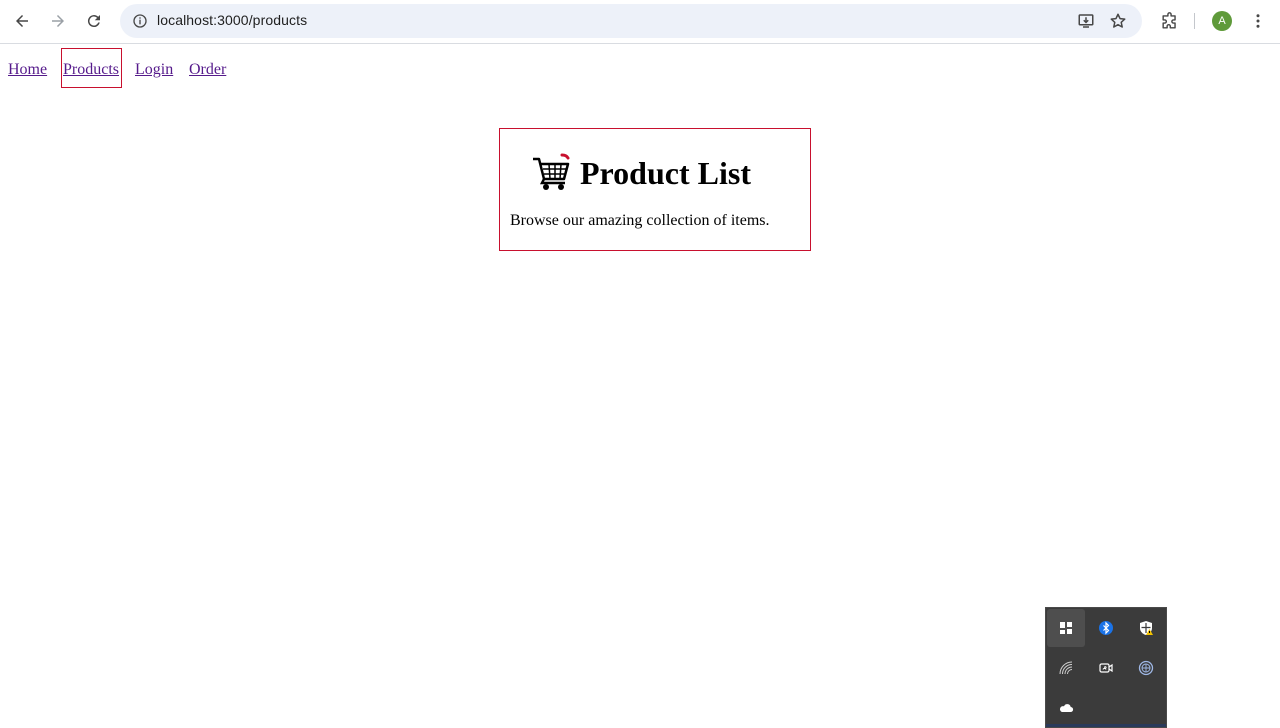 The height and width of the screenshot is (728, 1280). What do you see at coordinates (1194, 21) in the screenshot?
I see `toolbar-divider` at bounding box center [1194, 21].